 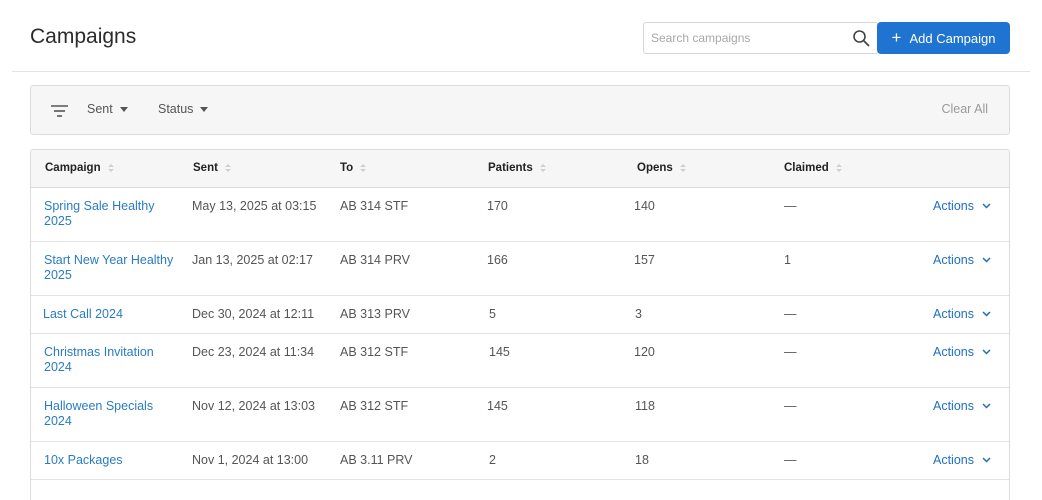 What do you see at coordinates (108, 268) in the screenshot?
I see `campaign-name-link: Start New Year Healthy 2025` at bounding box center [108, 268].